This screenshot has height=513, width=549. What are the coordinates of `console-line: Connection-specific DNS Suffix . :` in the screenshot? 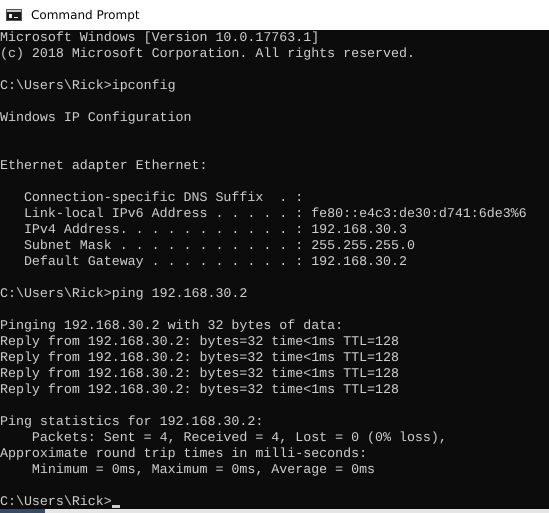 It's located at (163, 198).